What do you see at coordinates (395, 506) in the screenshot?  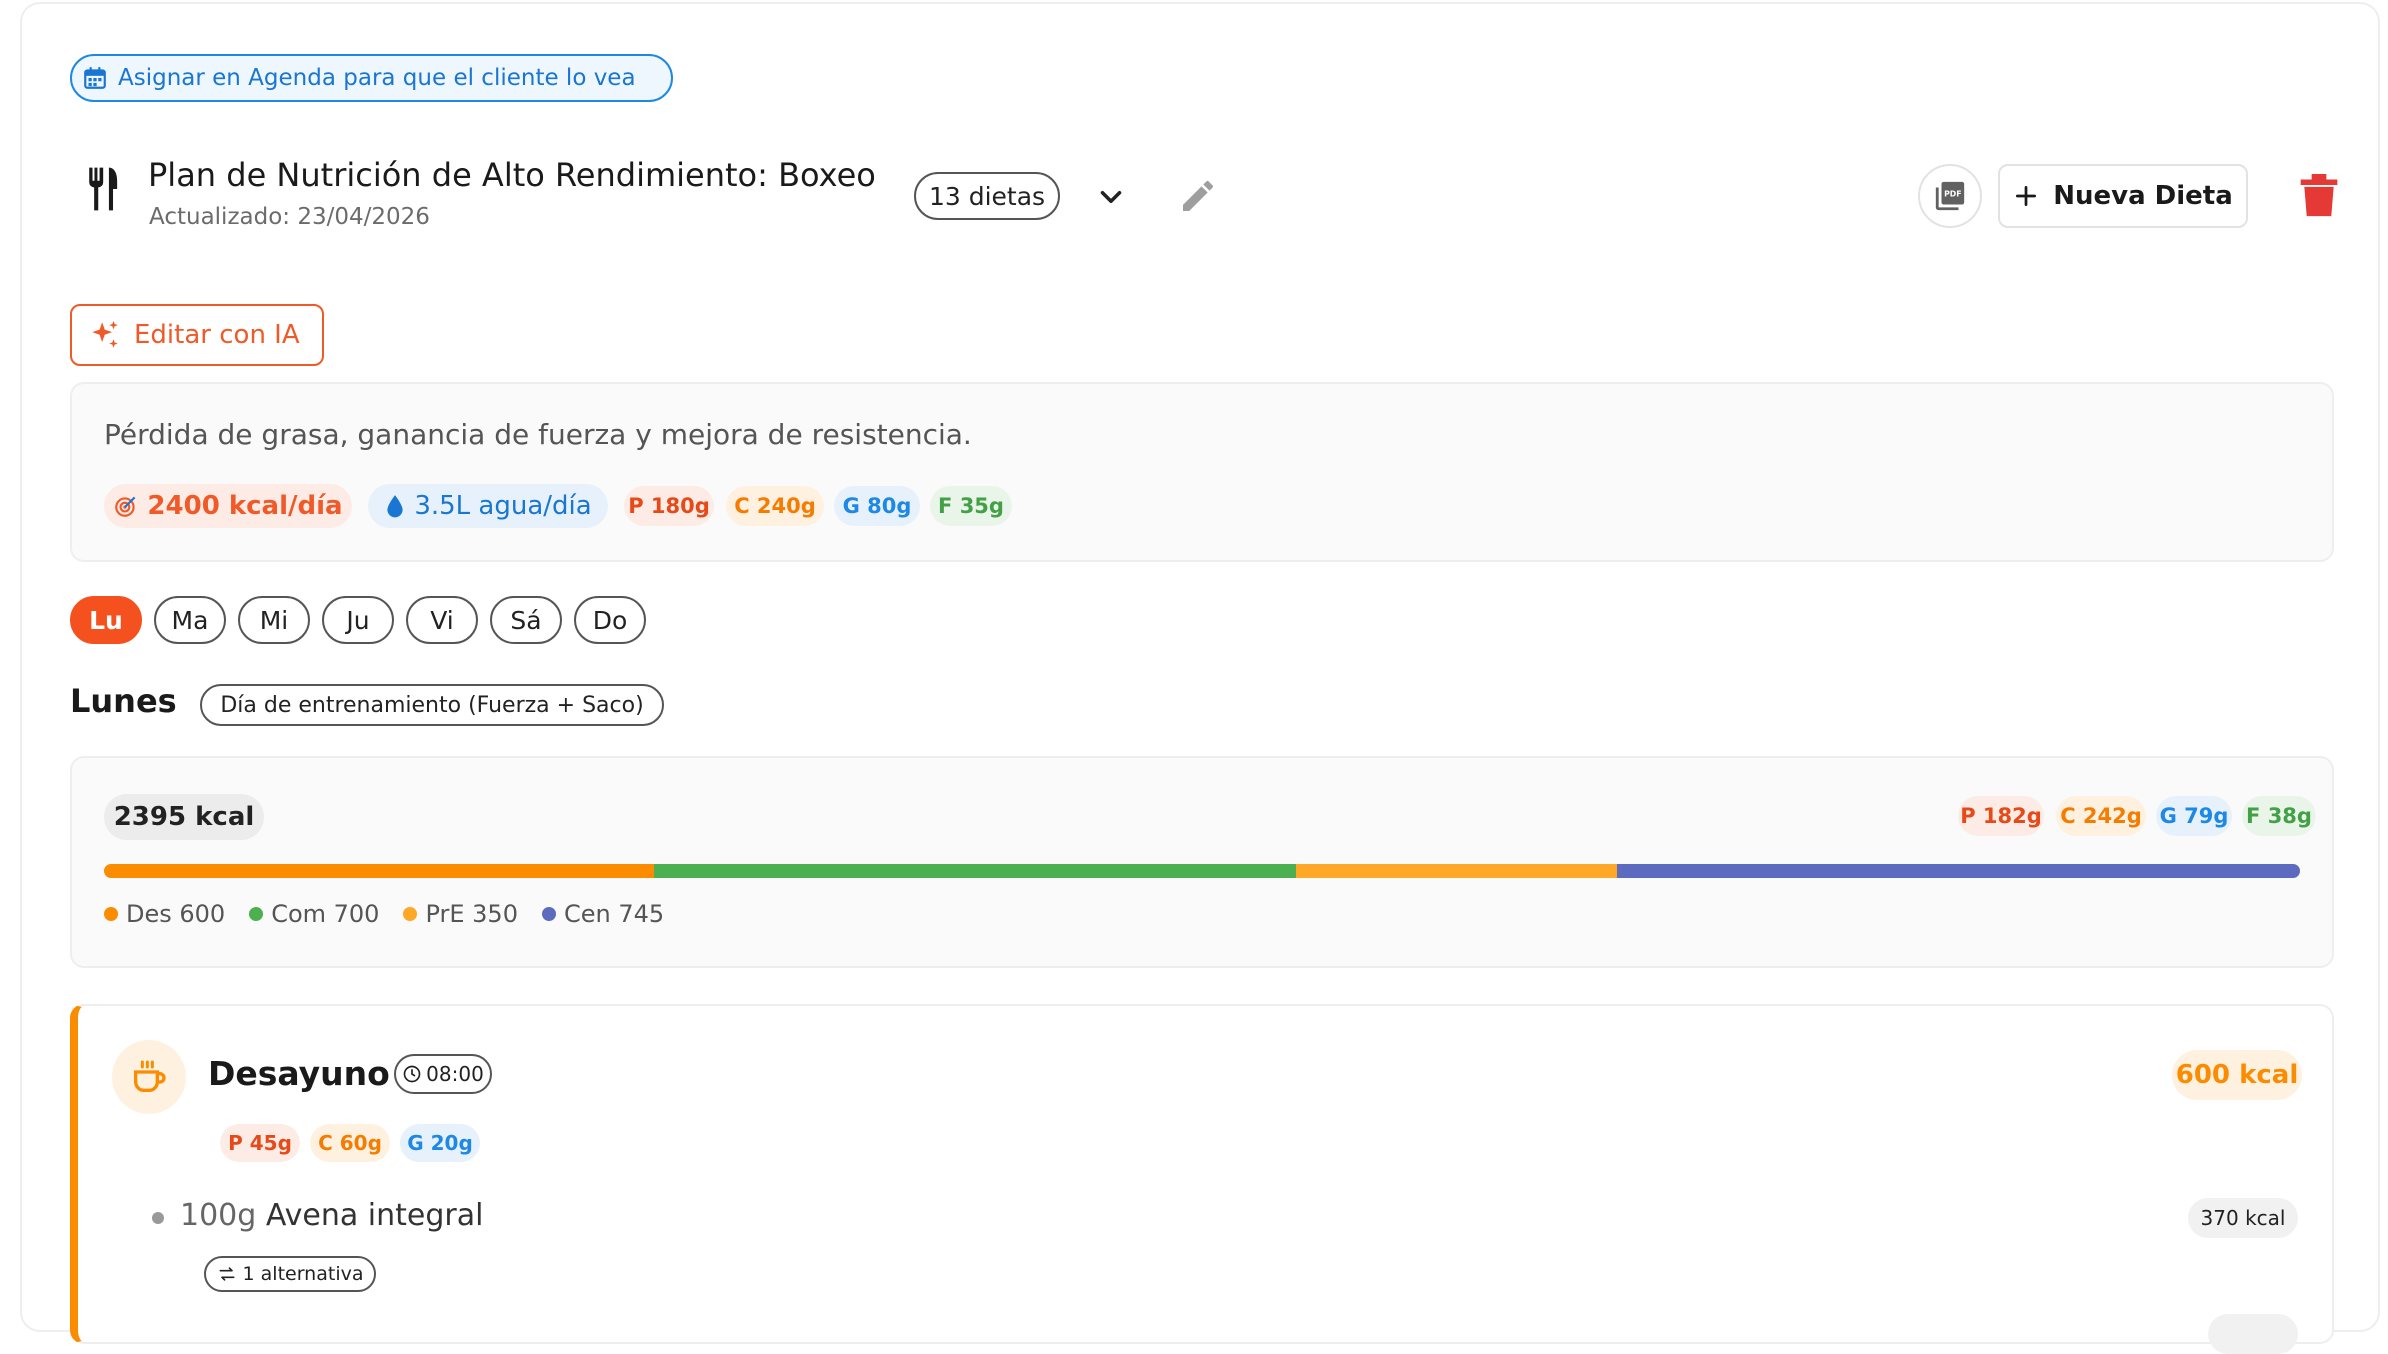 I see `water-drop-icon` at bounding box center [395, 506].